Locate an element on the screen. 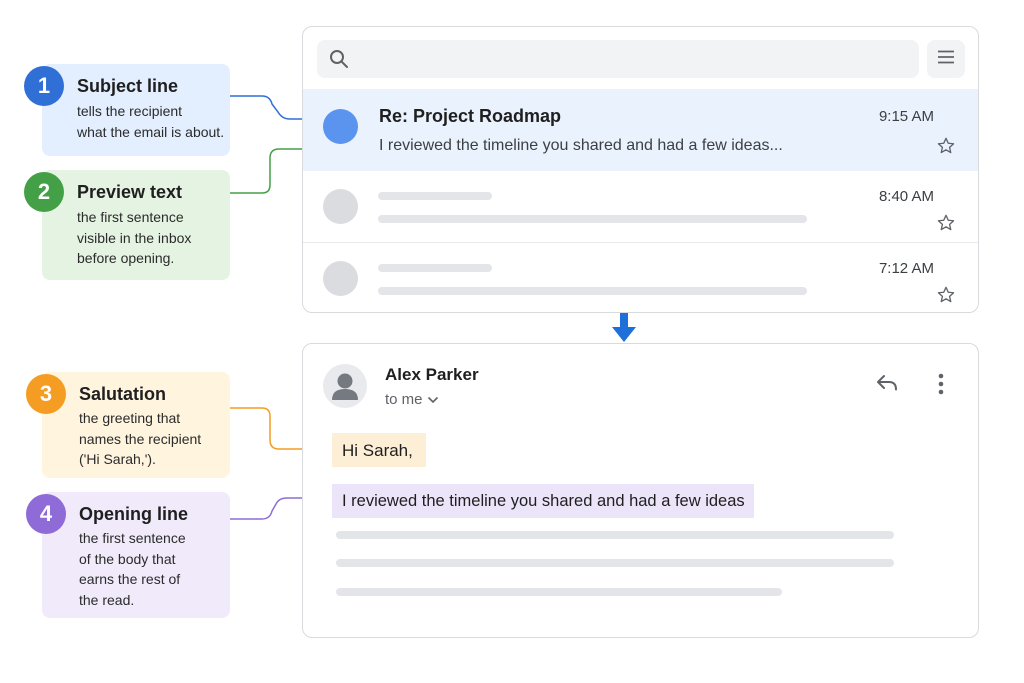  callout-title: Salutation is located at coordinates (123, 394).